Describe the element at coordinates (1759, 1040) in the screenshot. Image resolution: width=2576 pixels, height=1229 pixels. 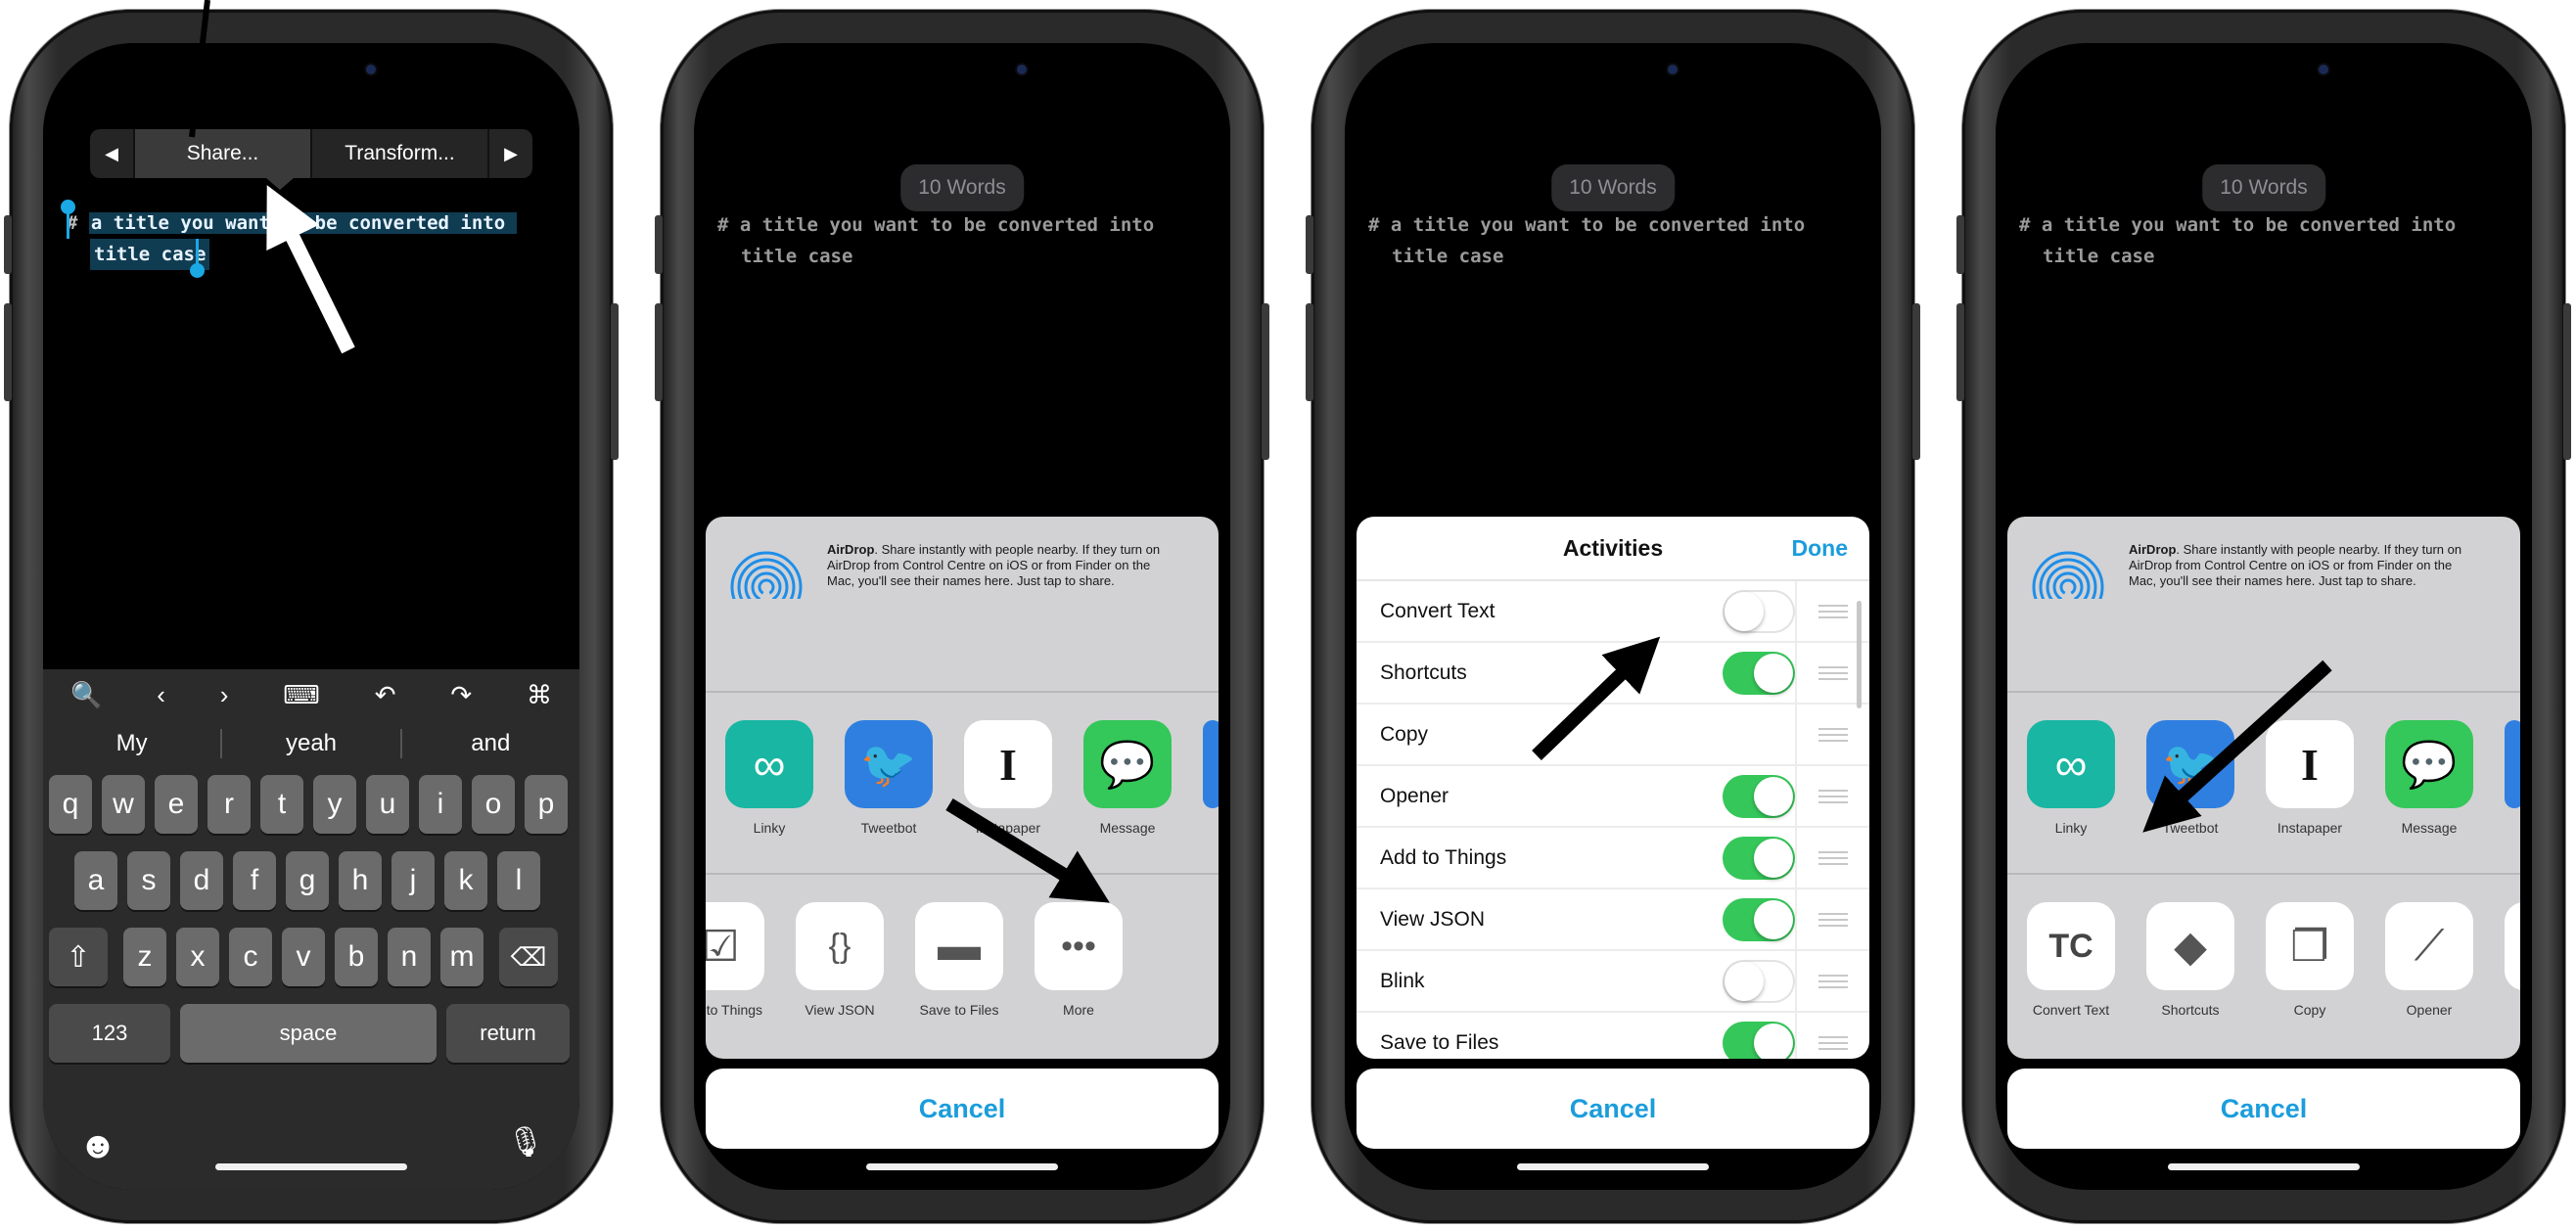
I see `save-to-files-toggle` at that location.